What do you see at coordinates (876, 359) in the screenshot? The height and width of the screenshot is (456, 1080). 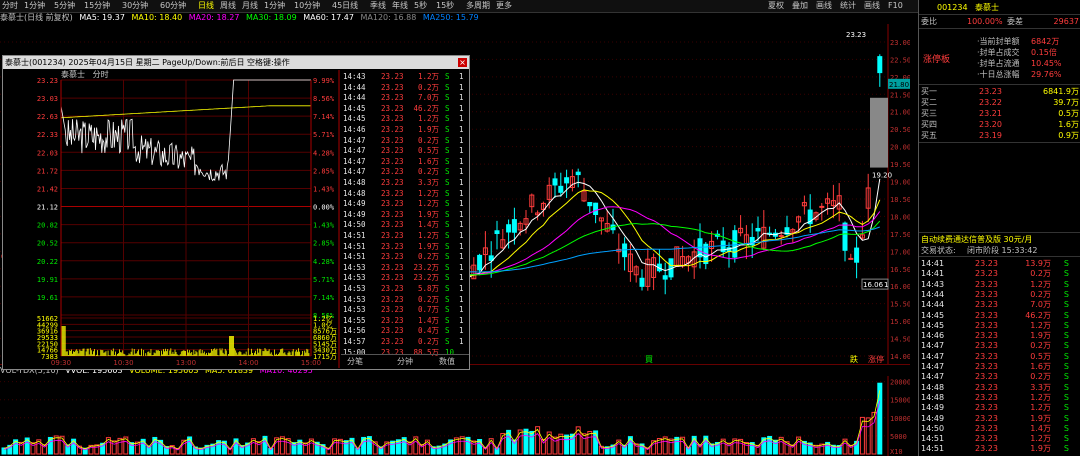 I see `chart-marker: 涨停` at bounding box center [876, 359].